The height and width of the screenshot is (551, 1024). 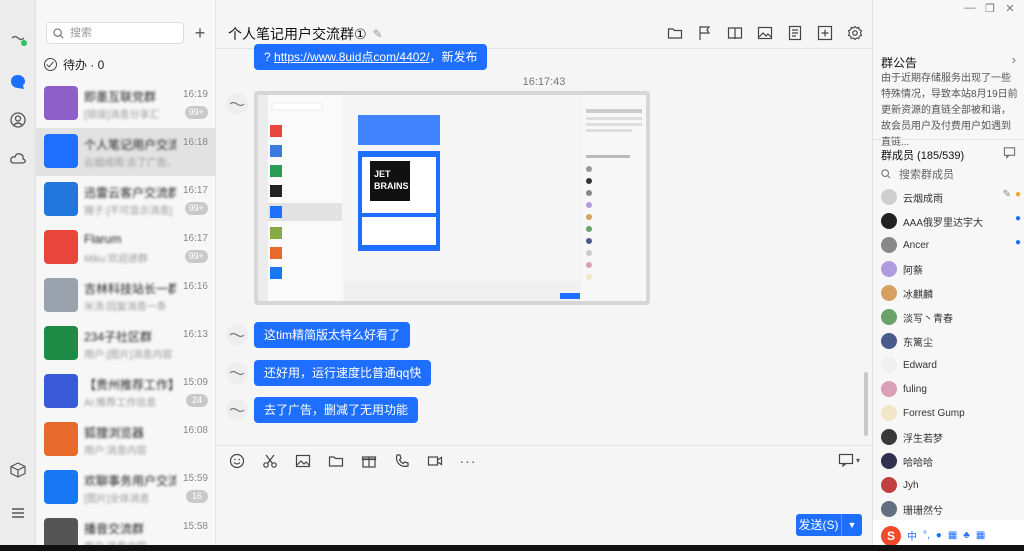 I want to click on video-icon, so click(x=435, y=461).